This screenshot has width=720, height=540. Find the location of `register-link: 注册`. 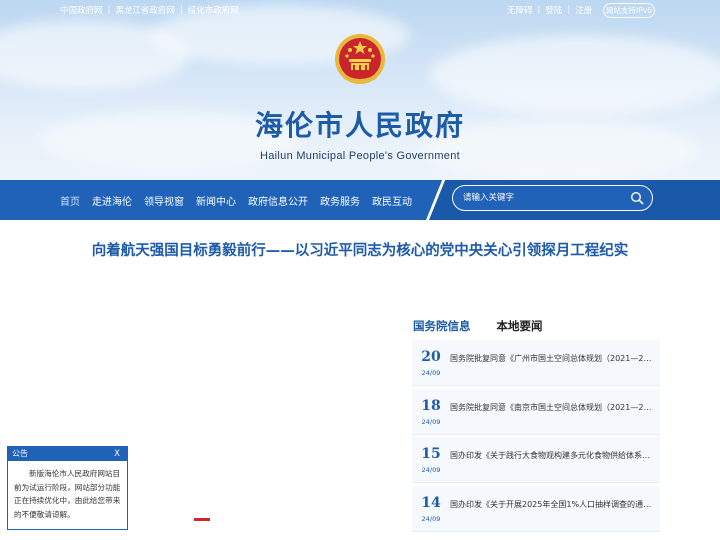

register-link: 注册 is located at coordinates (583, 10).